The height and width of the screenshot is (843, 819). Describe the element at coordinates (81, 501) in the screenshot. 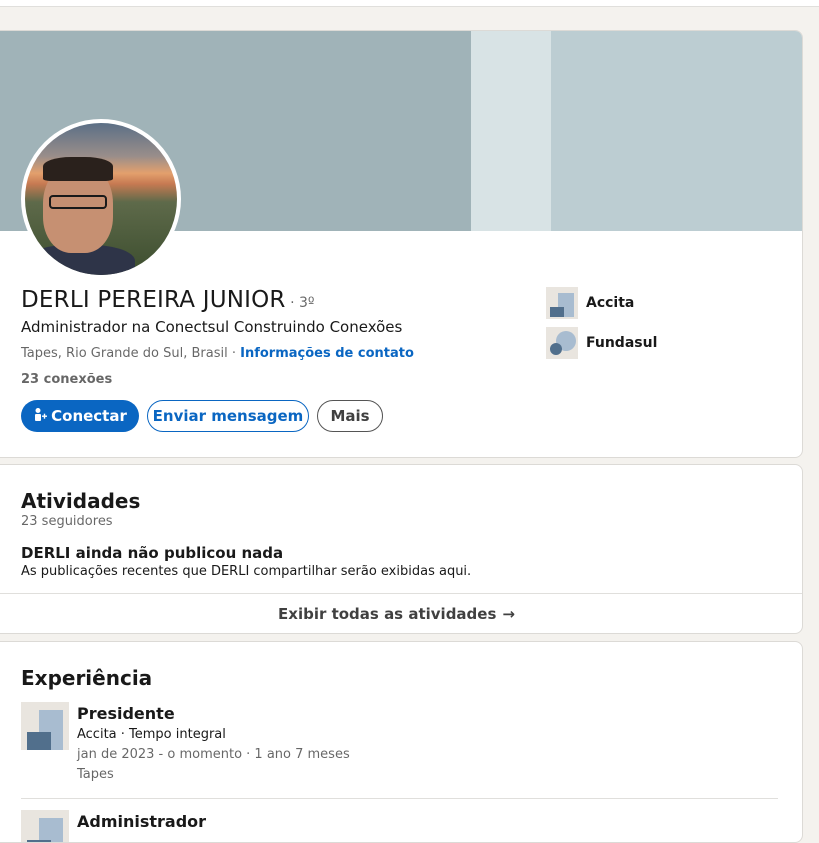

I see `activity-title: Atividades` at that location.